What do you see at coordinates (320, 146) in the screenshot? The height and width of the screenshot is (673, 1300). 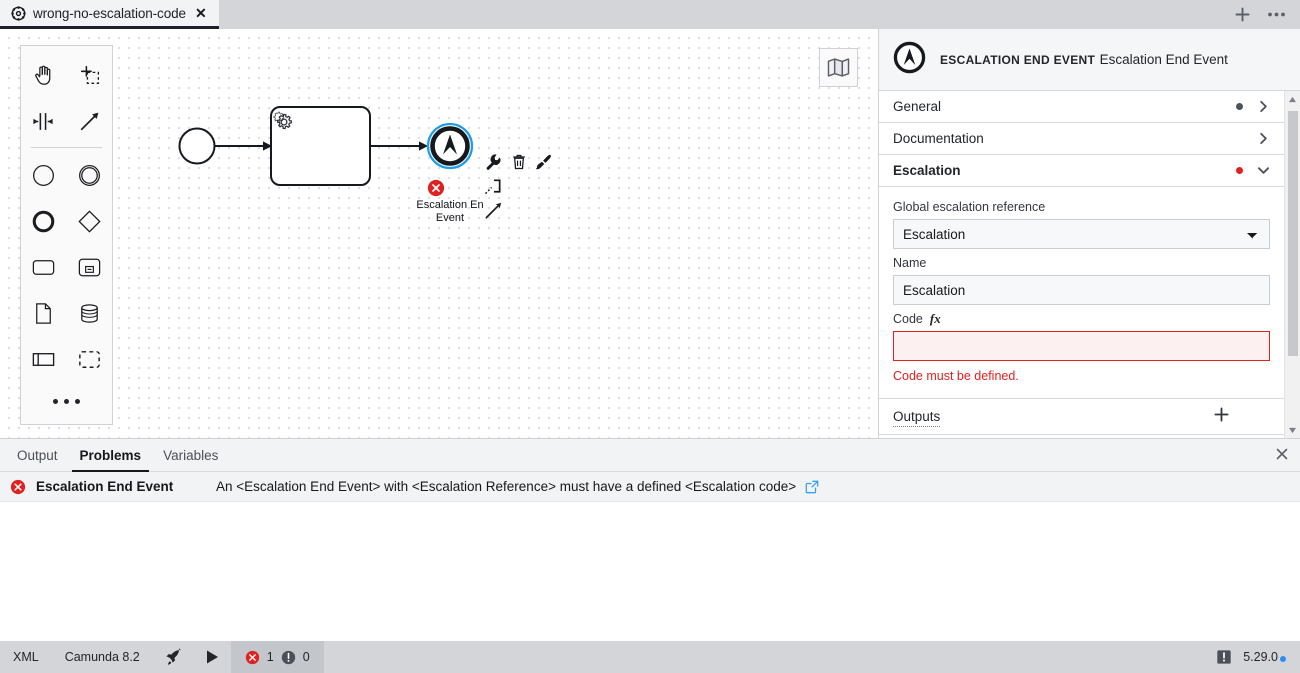 I see `service-task-shape` at bounding box center [320, 146].